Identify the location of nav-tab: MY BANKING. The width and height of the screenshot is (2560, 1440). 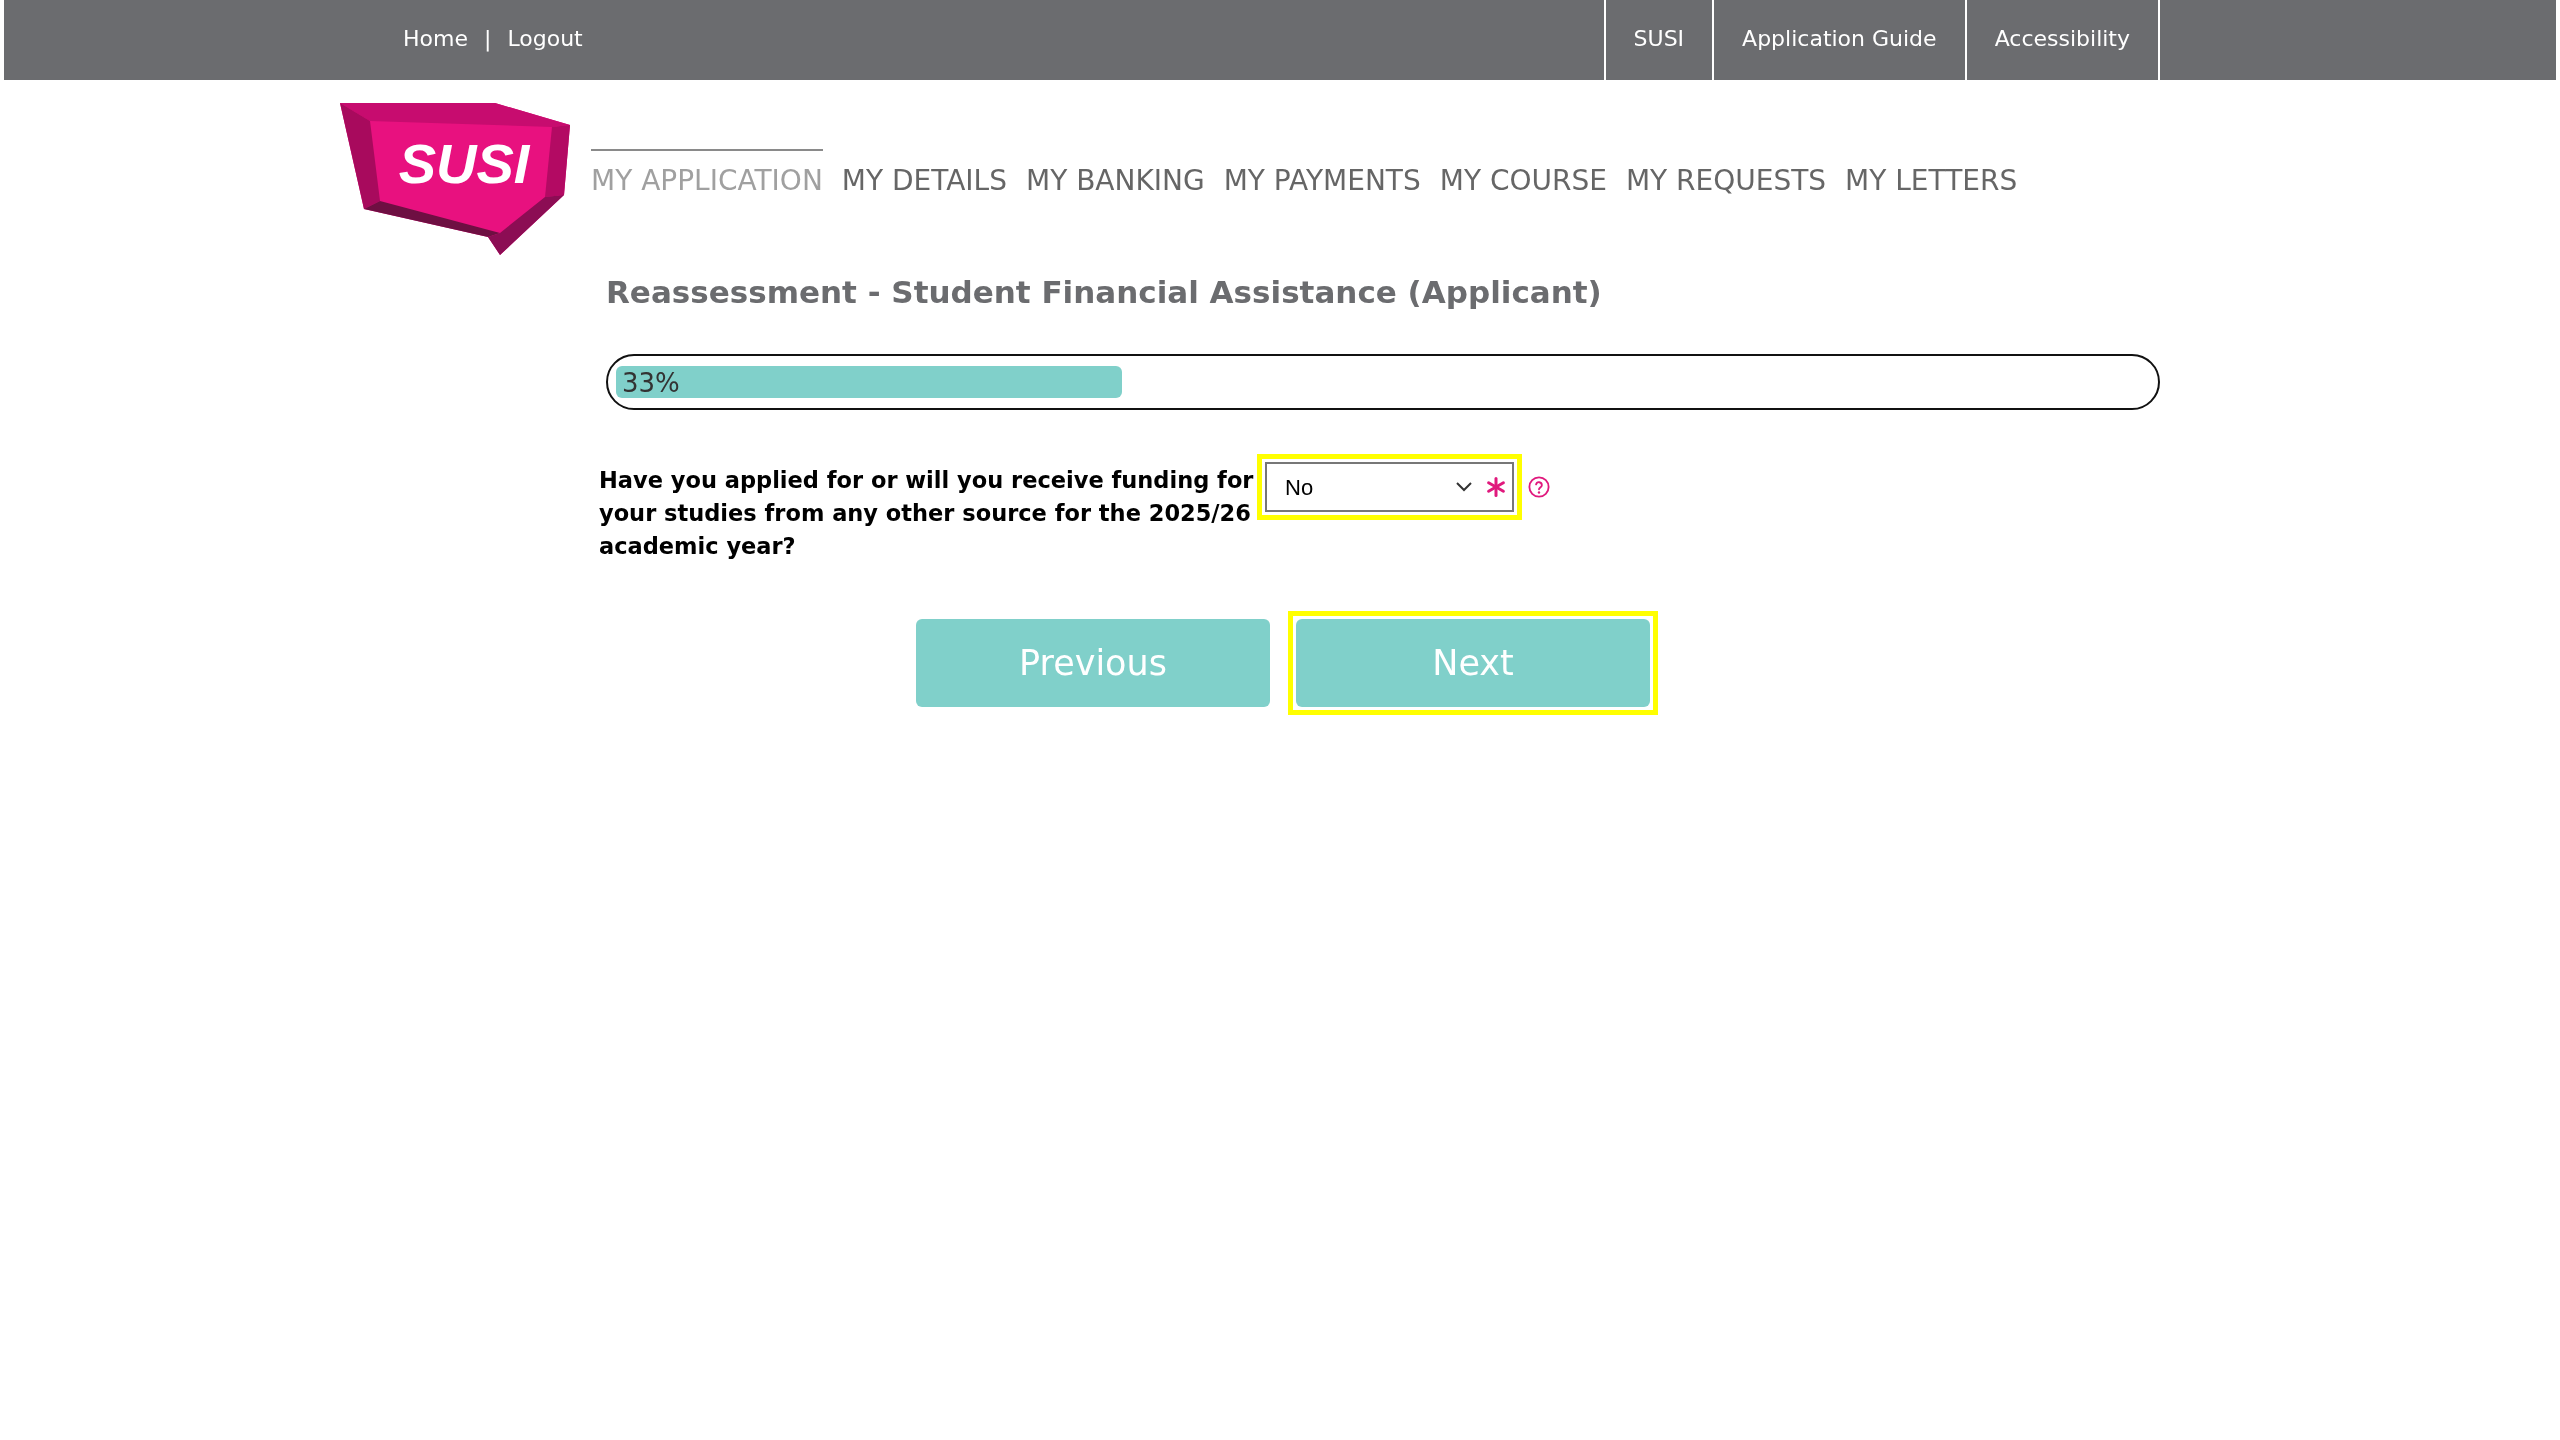
(1115, 173).